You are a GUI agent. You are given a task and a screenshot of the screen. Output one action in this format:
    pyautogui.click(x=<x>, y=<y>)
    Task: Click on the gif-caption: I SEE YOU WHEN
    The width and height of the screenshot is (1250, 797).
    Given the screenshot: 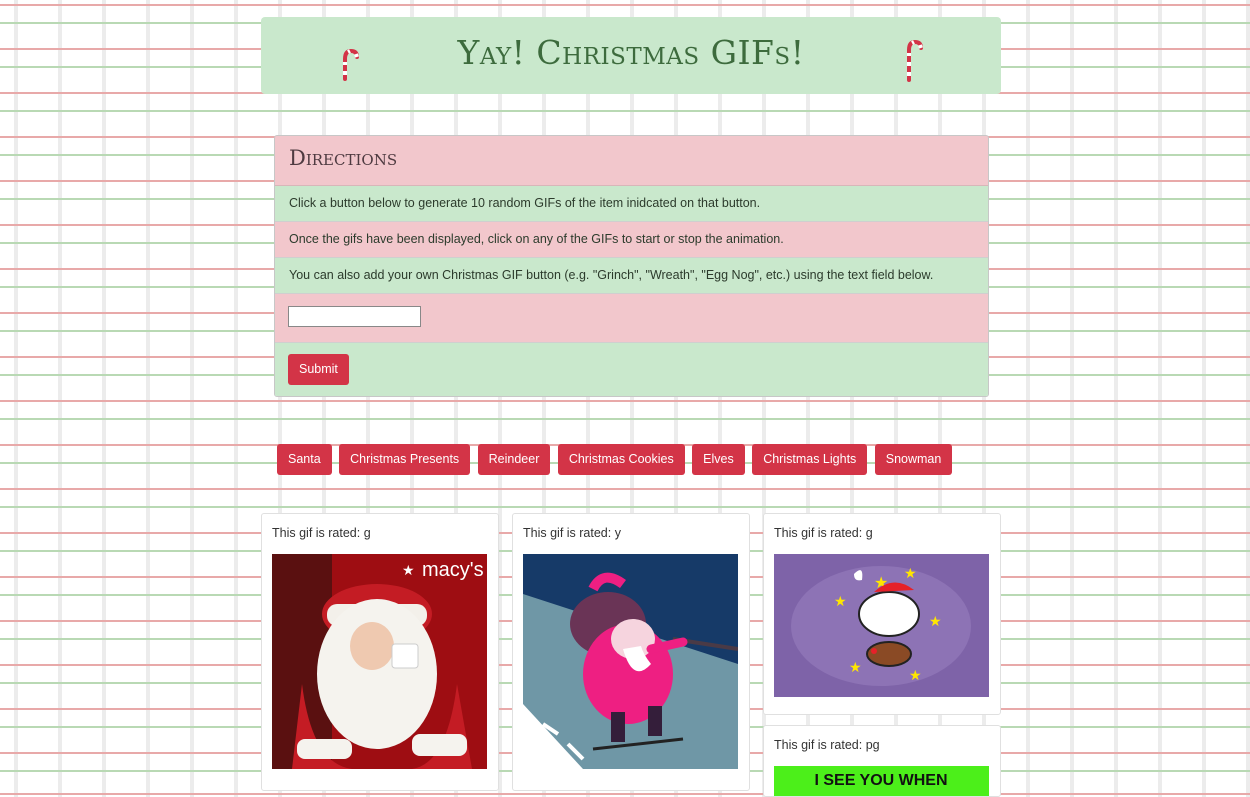 What is the action you would take?
    pyautogui.click(x=880, y=780)
    